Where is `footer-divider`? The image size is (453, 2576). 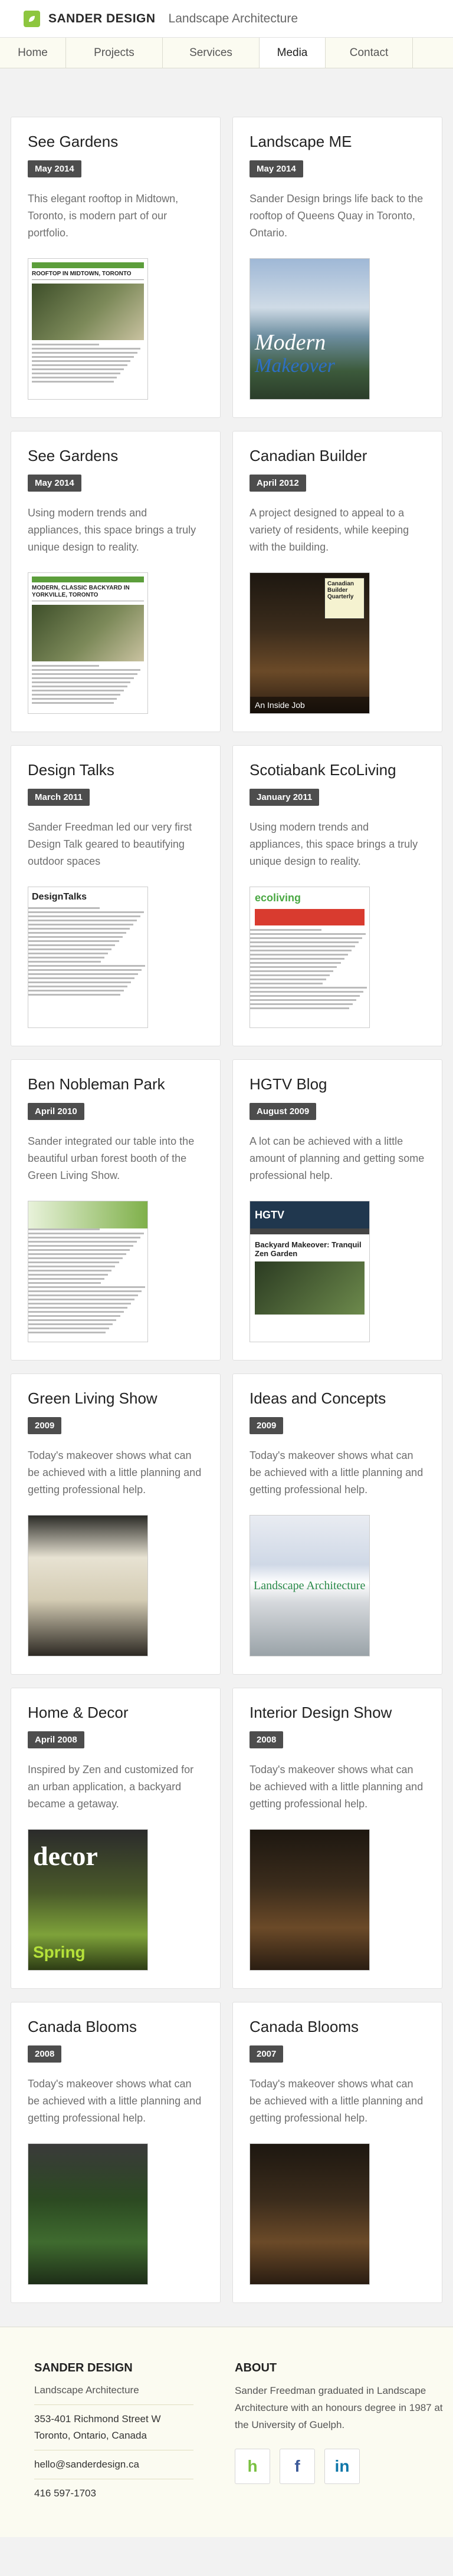 footer-divider is located at coordinates (113, 2404).